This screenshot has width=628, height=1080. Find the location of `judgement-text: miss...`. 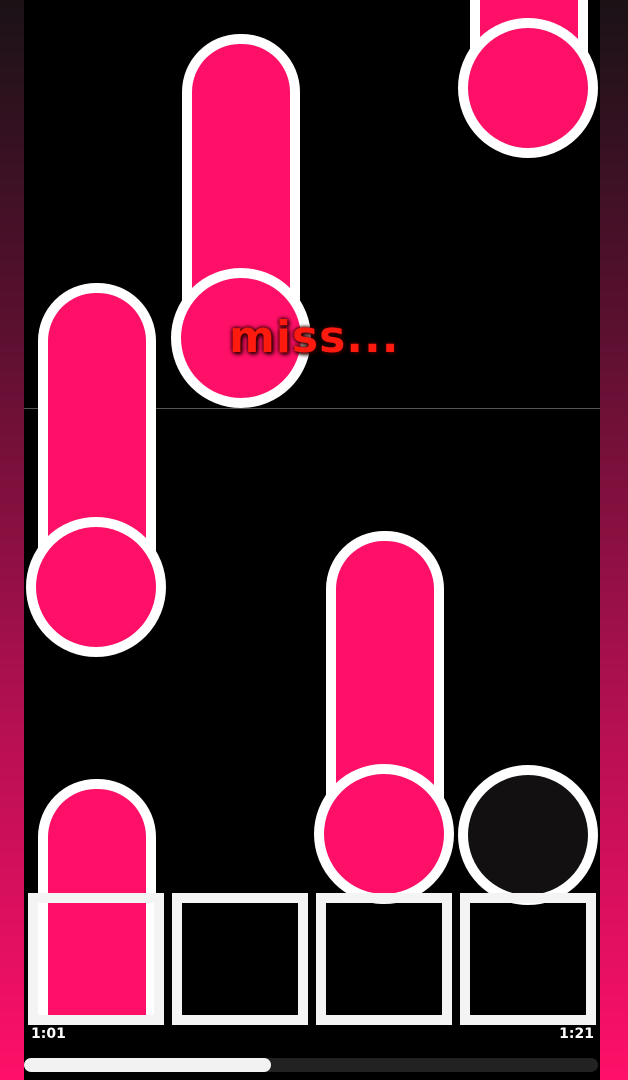

judgement-text: miss... is located at coordinates (314, 337).